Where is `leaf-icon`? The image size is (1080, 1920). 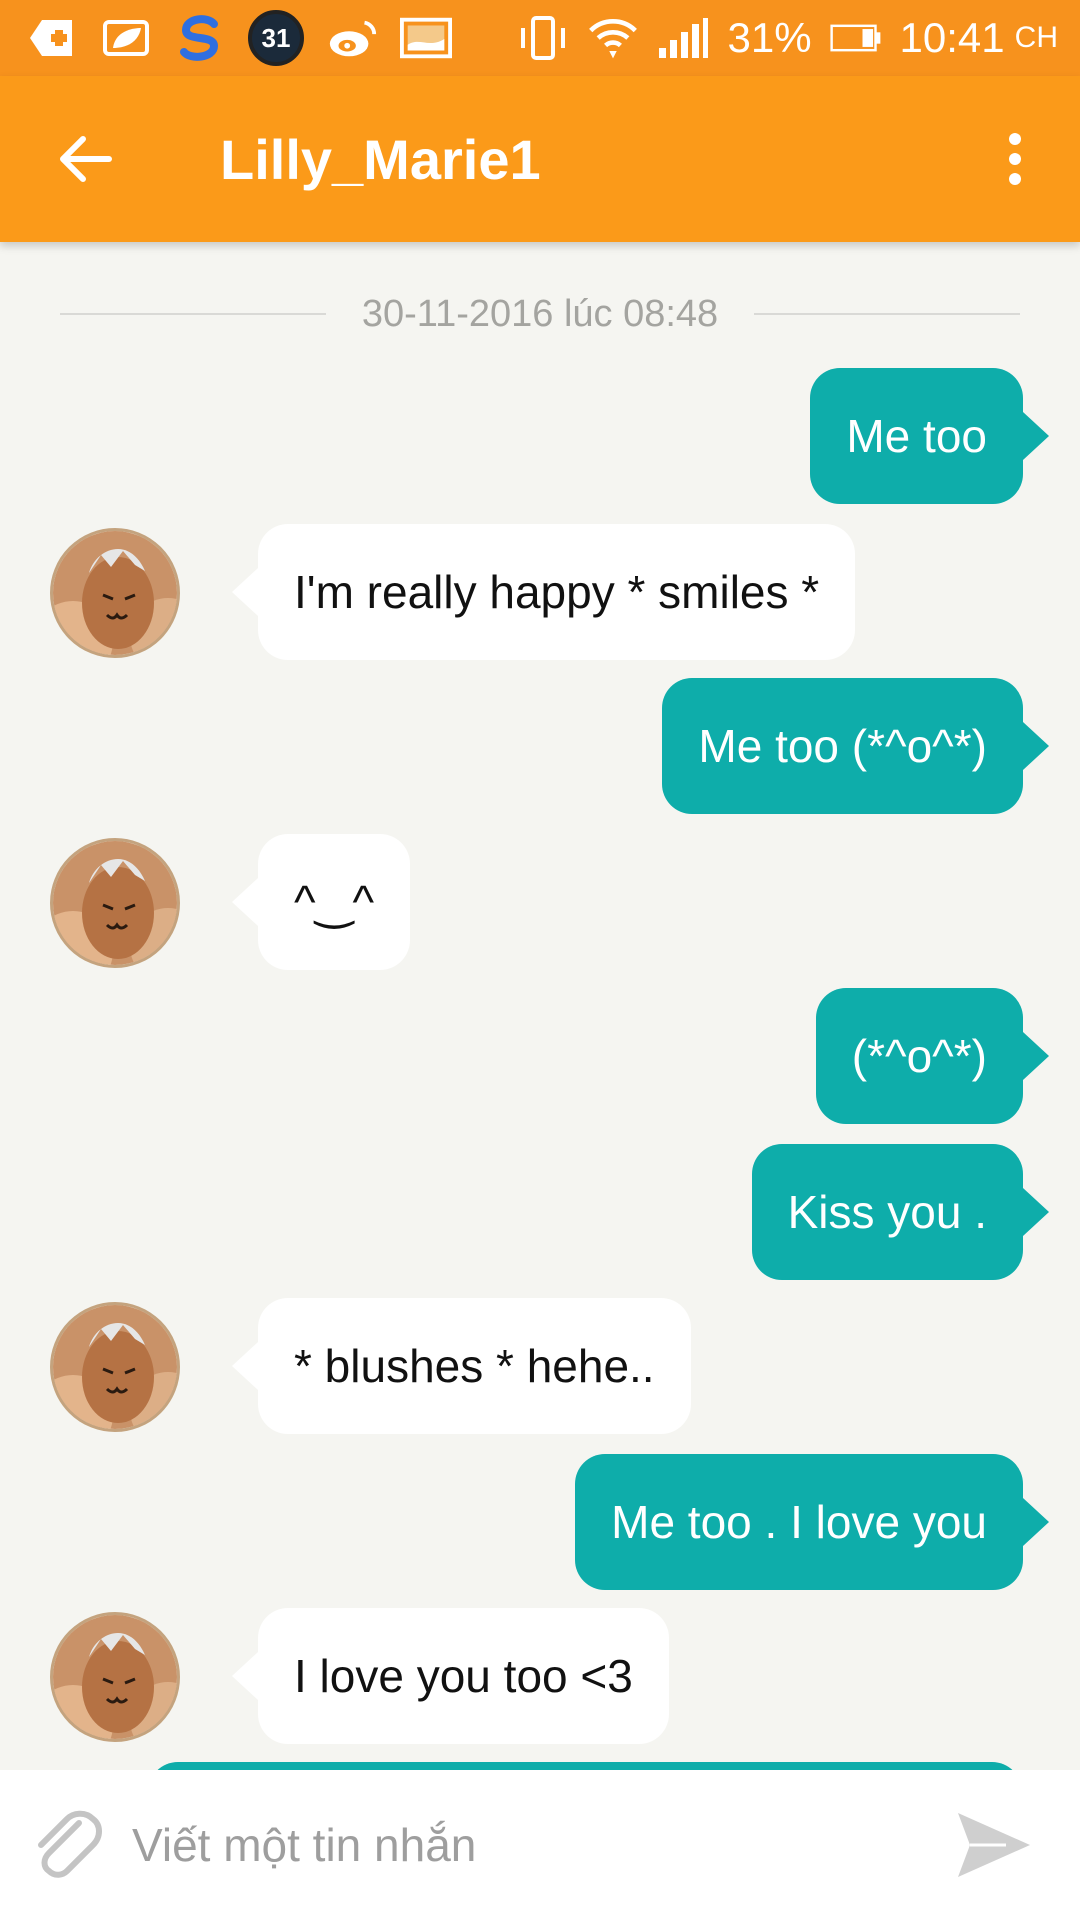 leaf-icon is located at coordinates (126, 38).